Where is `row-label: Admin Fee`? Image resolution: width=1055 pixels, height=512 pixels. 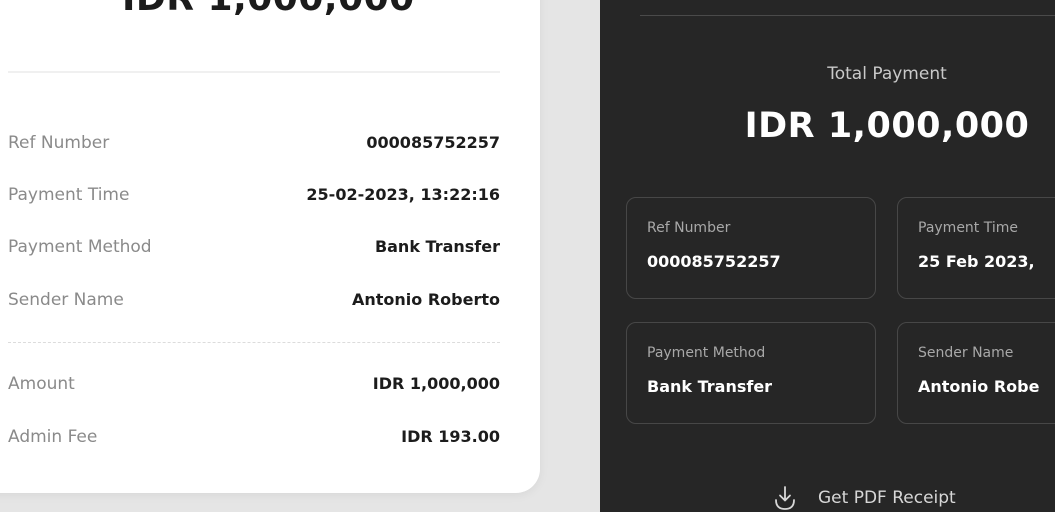 row-label: Admin Fee is located at coordinates (53, 437).